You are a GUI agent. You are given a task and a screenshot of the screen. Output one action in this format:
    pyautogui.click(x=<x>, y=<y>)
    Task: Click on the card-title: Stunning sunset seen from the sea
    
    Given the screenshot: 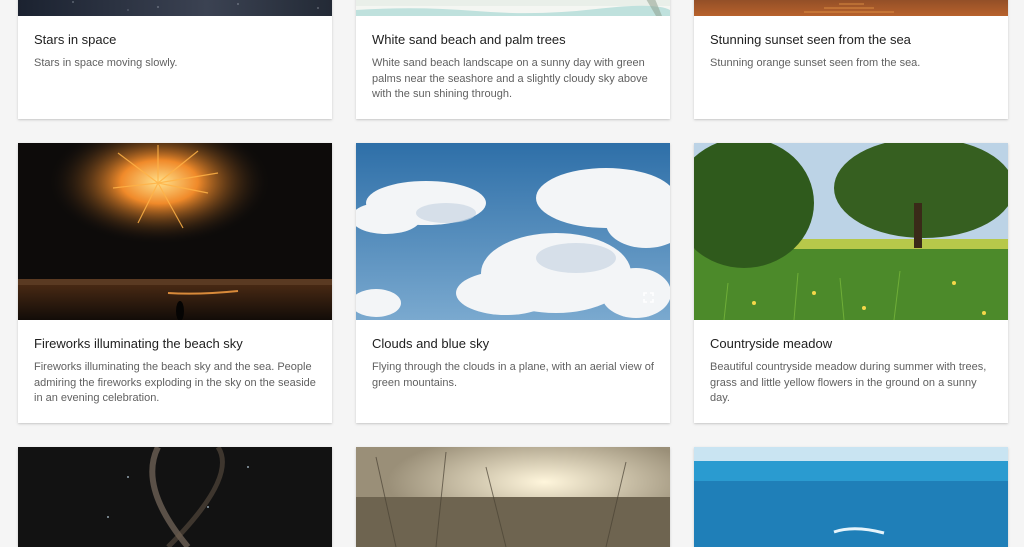 What is the action you would take?
    pyautogui.click(x=810, y=39)
    